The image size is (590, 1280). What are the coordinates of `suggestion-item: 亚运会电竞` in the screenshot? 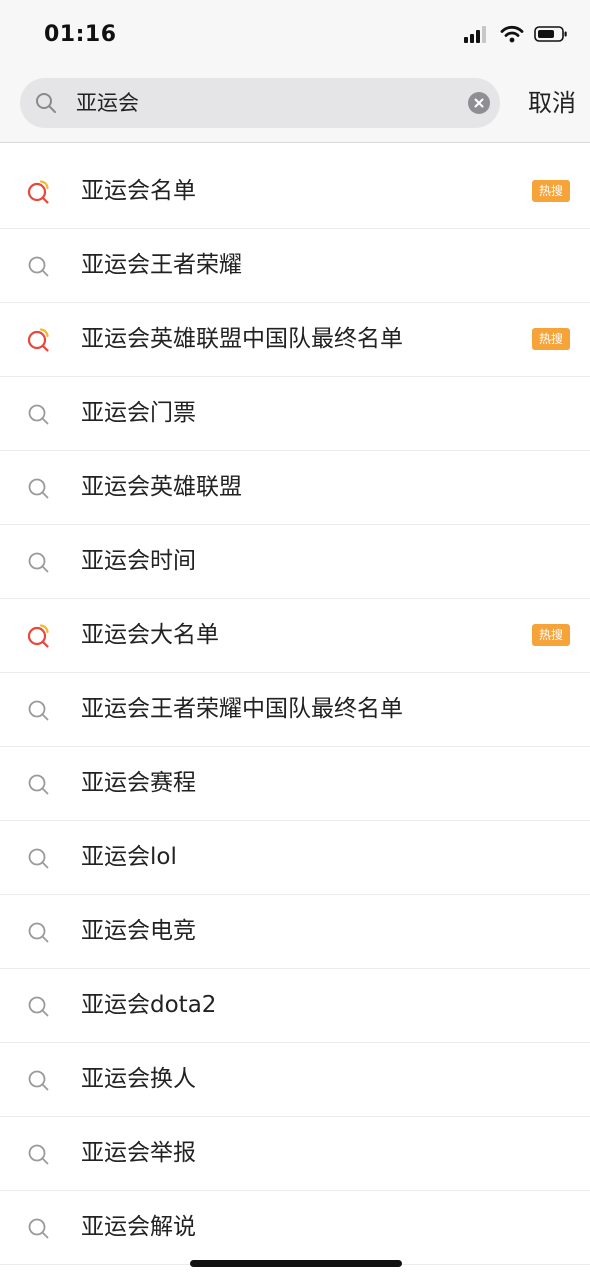 It's located at (295, 932).